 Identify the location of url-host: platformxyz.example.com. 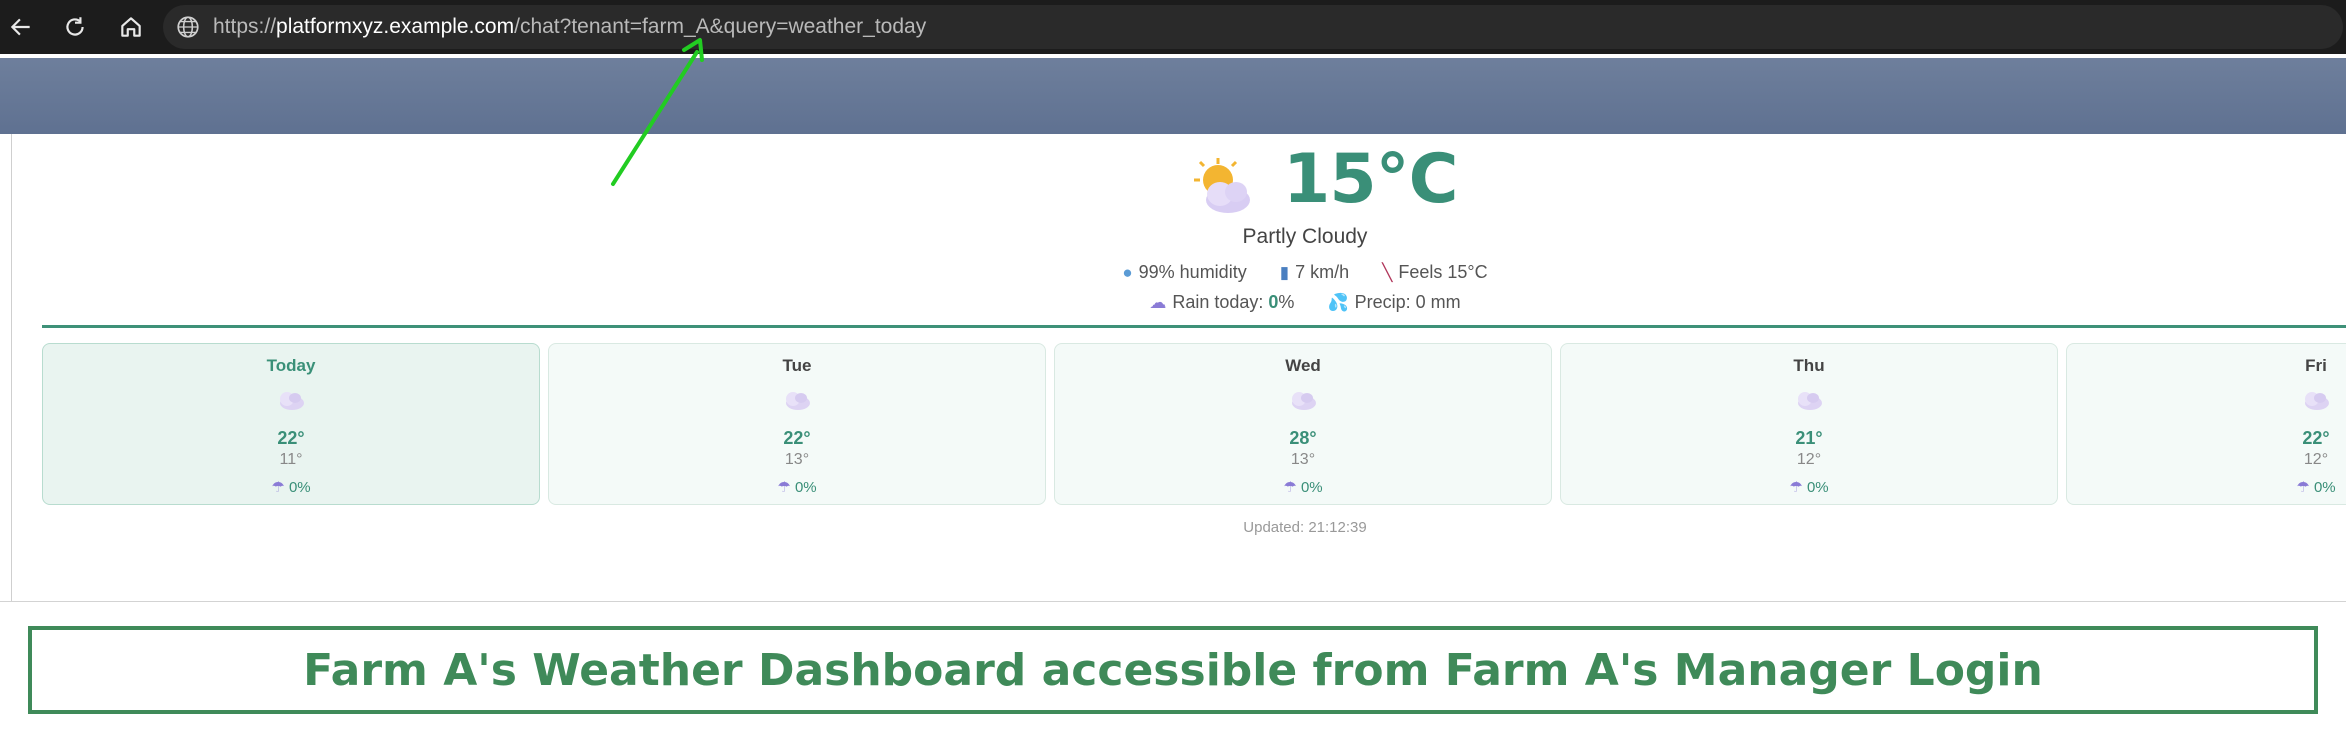
(395, 26).